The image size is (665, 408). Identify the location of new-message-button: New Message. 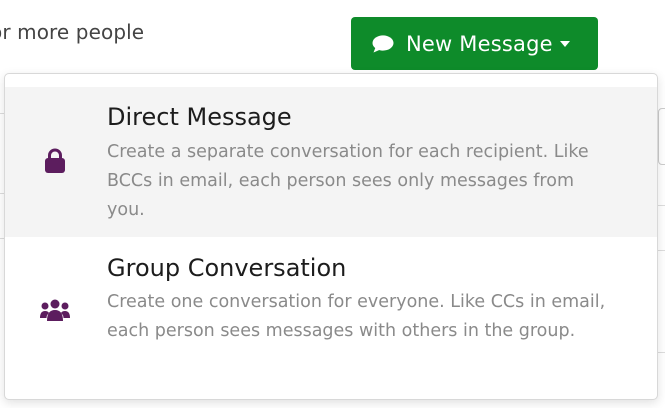
(474, 43).